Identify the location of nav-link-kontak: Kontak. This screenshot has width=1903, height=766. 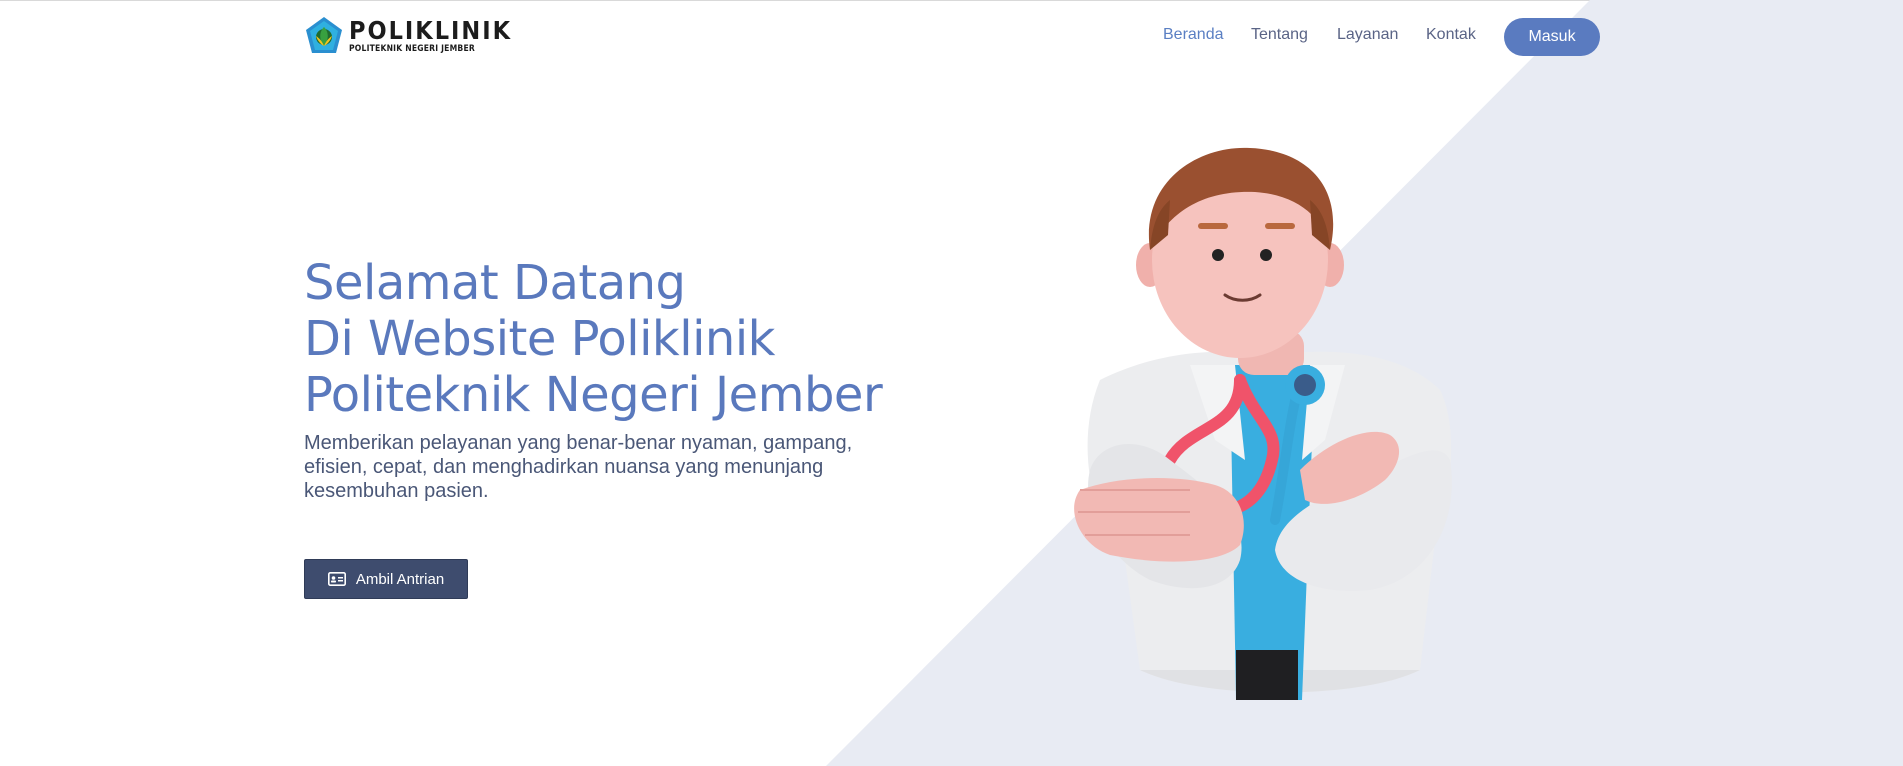
(1451, 35).